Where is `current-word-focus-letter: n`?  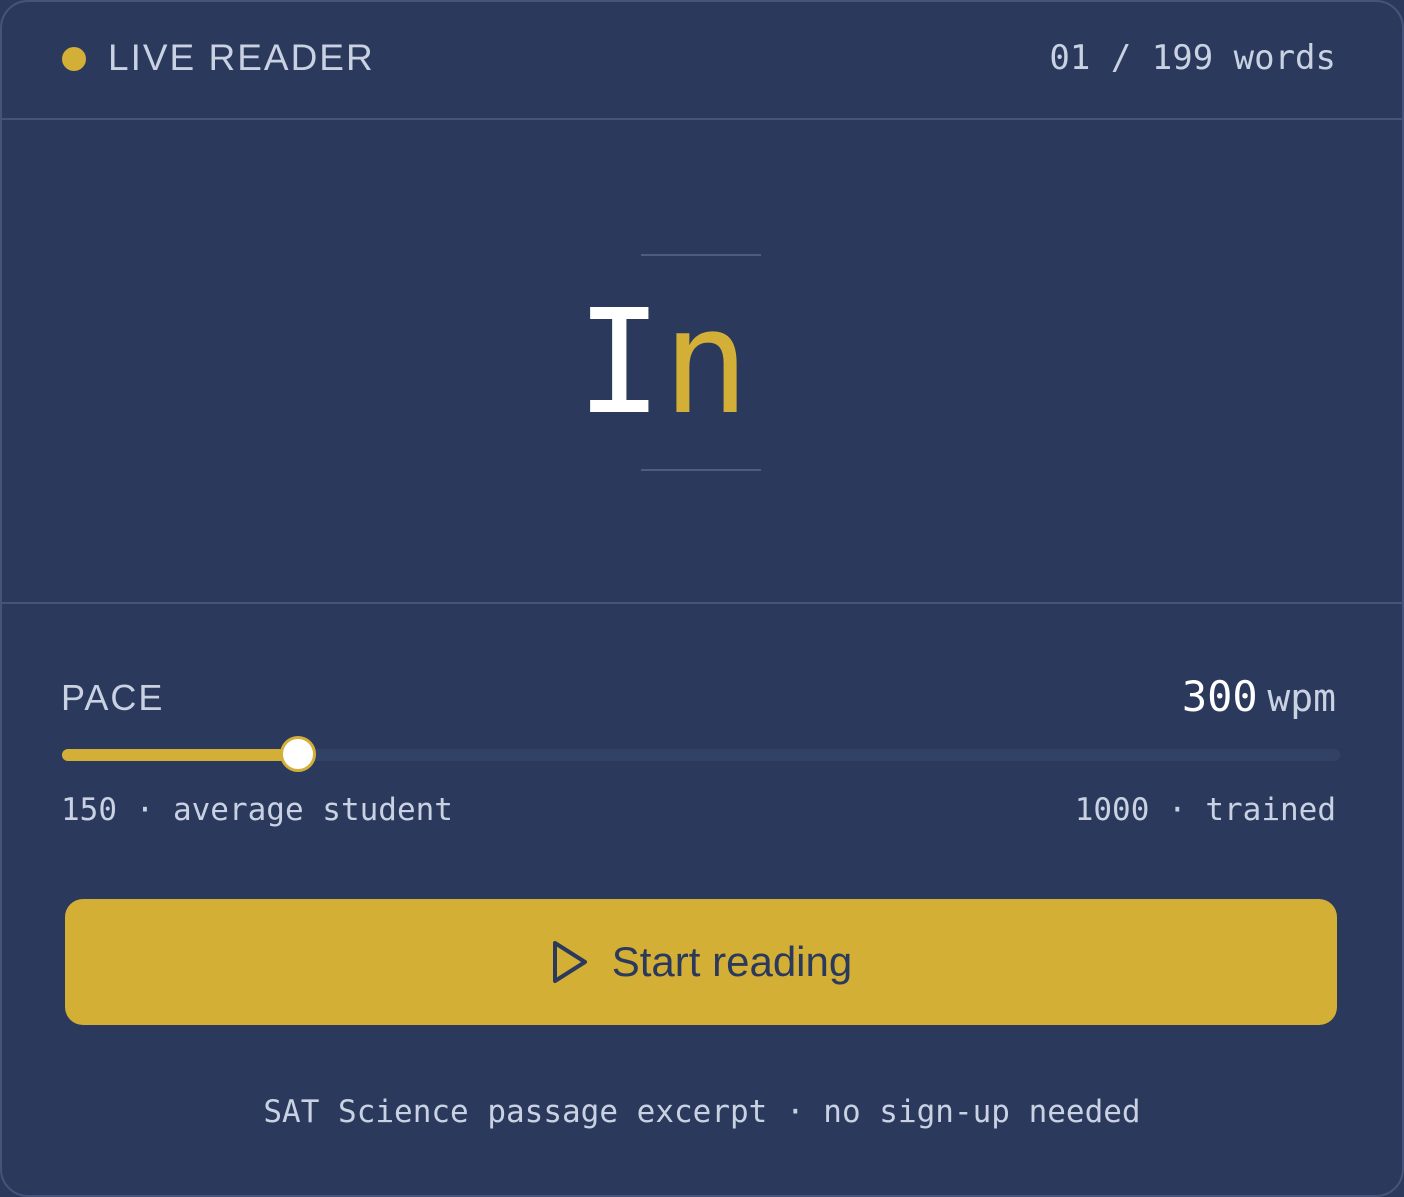
current-word-focus-letter: n is located at coordinates (706, 362).